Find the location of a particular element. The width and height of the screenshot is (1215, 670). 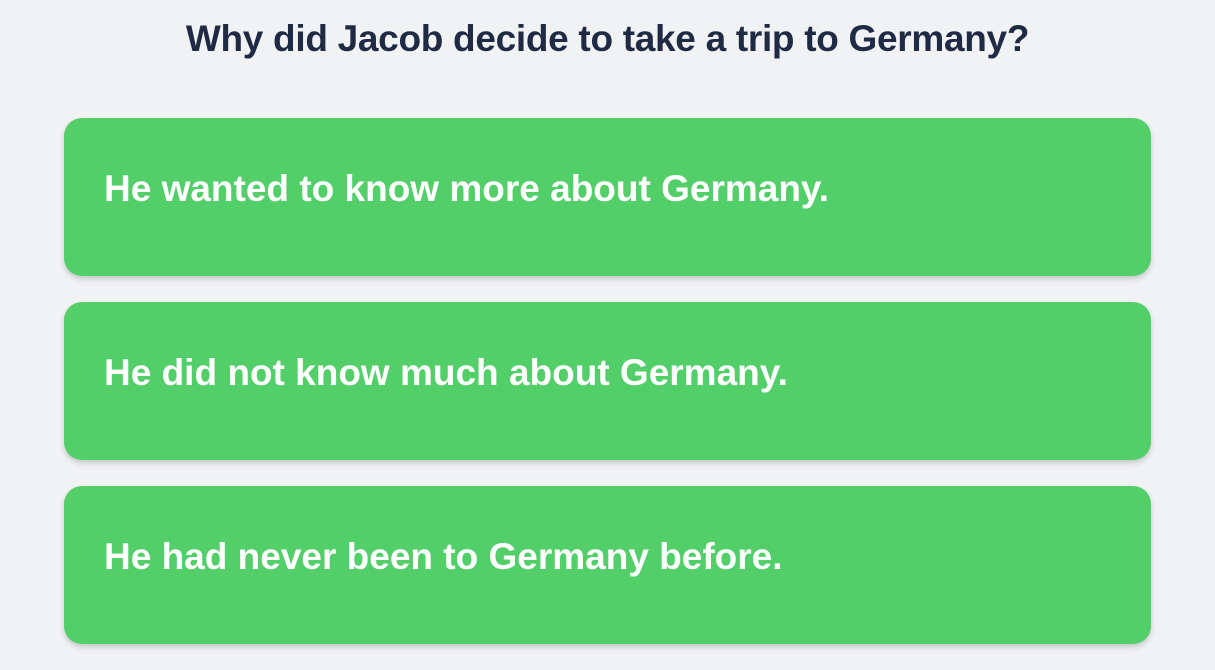

answer-option-label: He did not know much about Germany. is located at coordinates (446, 372).